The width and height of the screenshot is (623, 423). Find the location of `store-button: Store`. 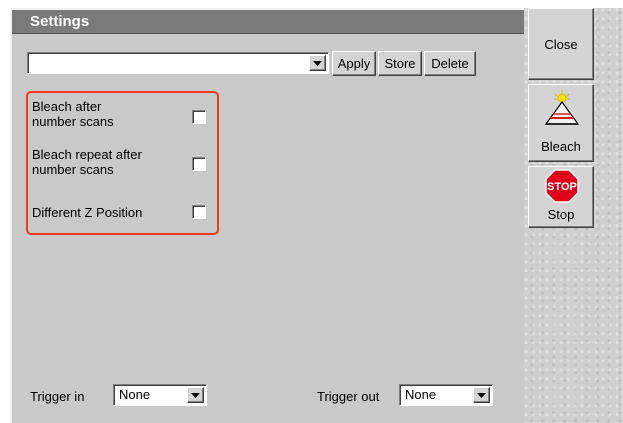

store-button: Store is located at coordinates (400, 63).